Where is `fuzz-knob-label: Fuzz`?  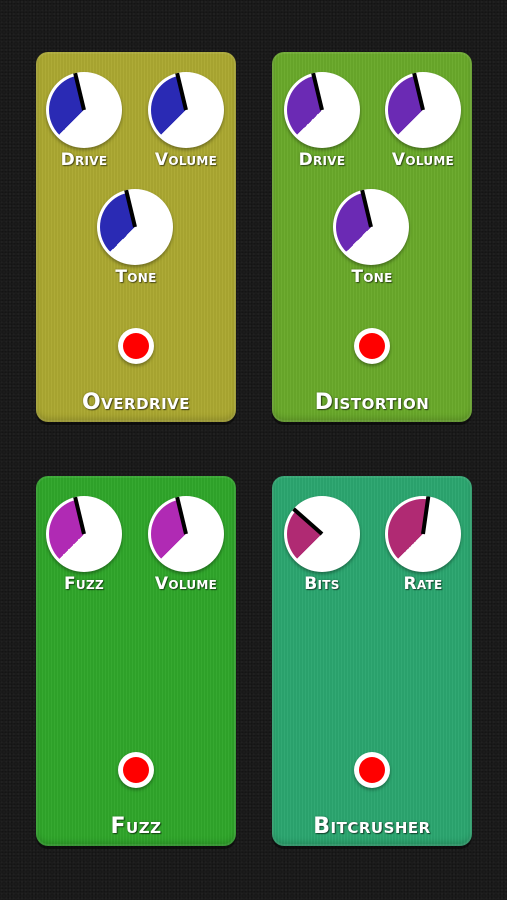
fuzz-knob-label: Fuzz is located at coordinates (84, 584).